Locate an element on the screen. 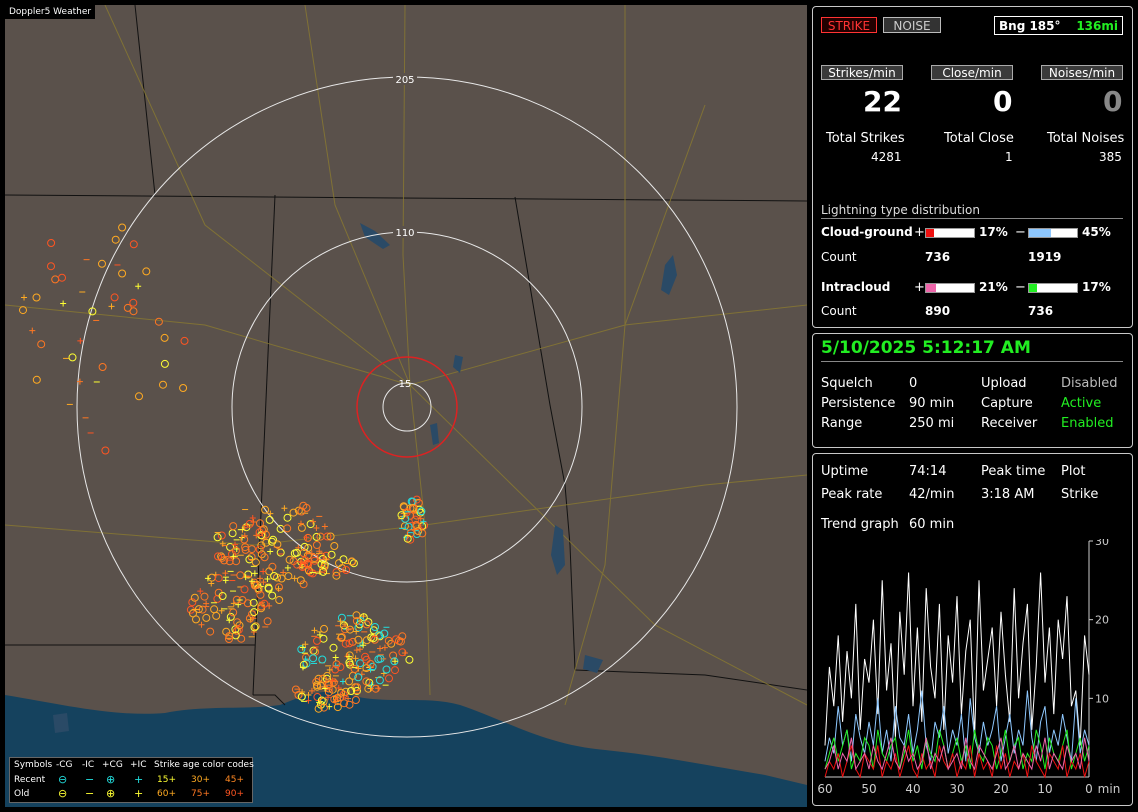  persistence-label: Persistence is located at coordinates (858, 403).